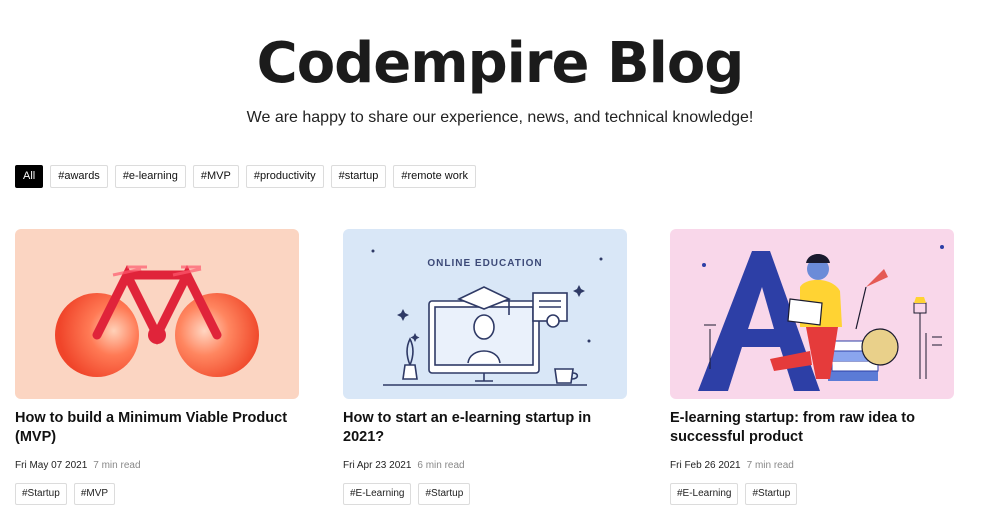 The image size is (1000, 507). What do you see at coordinates (358, 176) in the screenshot?
I see `filter-startup: #startup` at bounding box center [358, 176].